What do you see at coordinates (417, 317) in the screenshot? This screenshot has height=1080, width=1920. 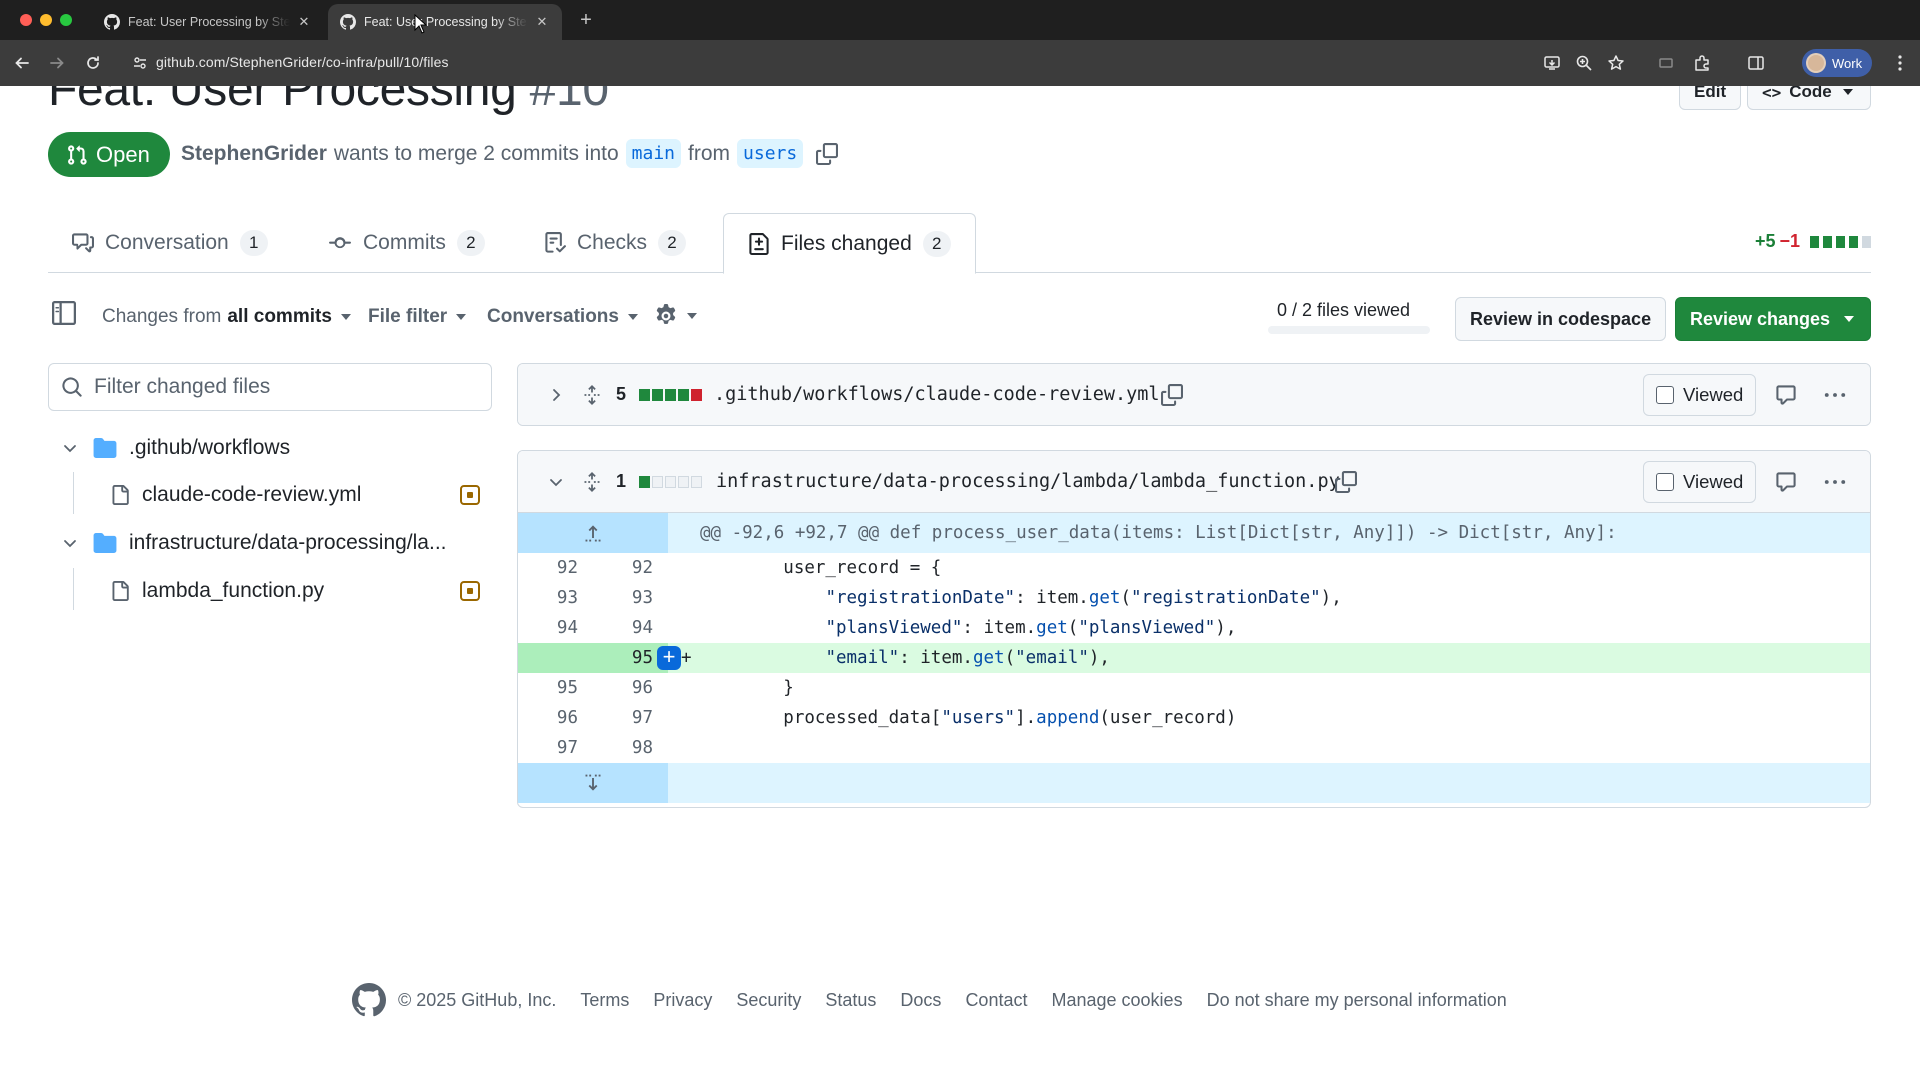 I see `file-filter-dropdown: File filter` at bounding box center [417, 317].